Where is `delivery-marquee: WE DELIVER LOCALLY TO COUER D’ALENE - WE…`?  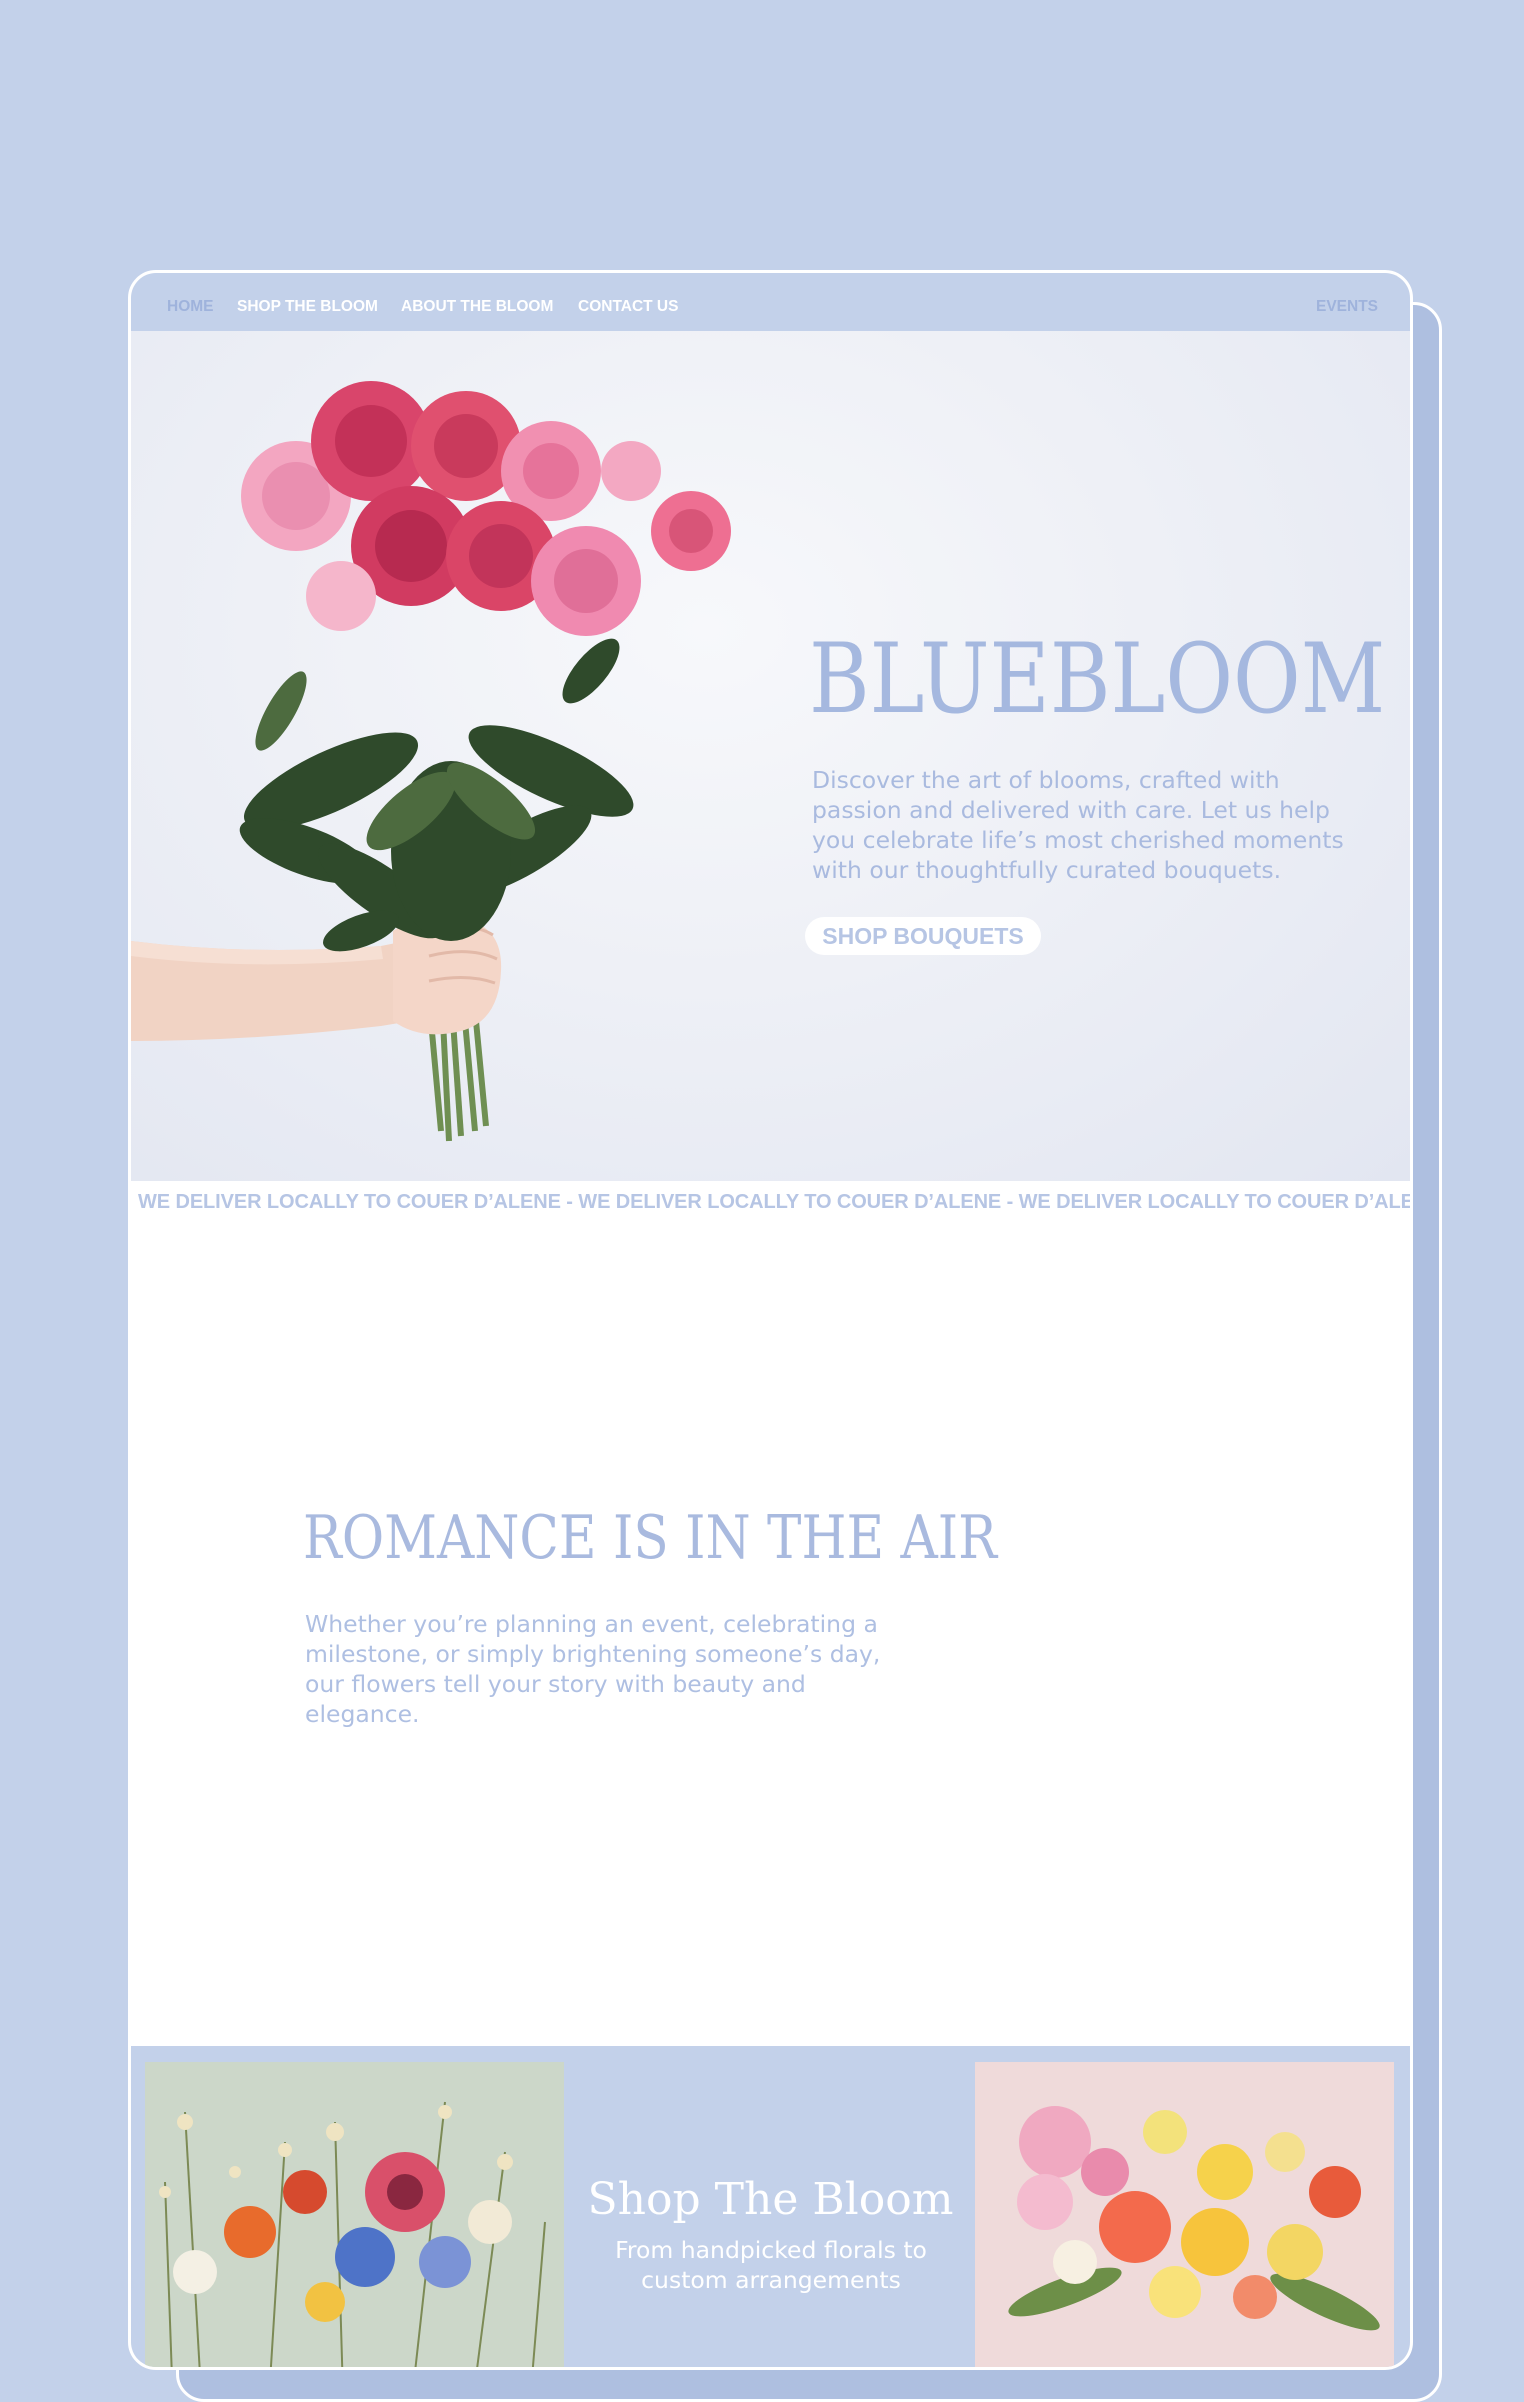 delivery-marquee: WE DELIVER LOCALLY TO COUER D’ALENE - WE… is located at coordinates (770, 1201).